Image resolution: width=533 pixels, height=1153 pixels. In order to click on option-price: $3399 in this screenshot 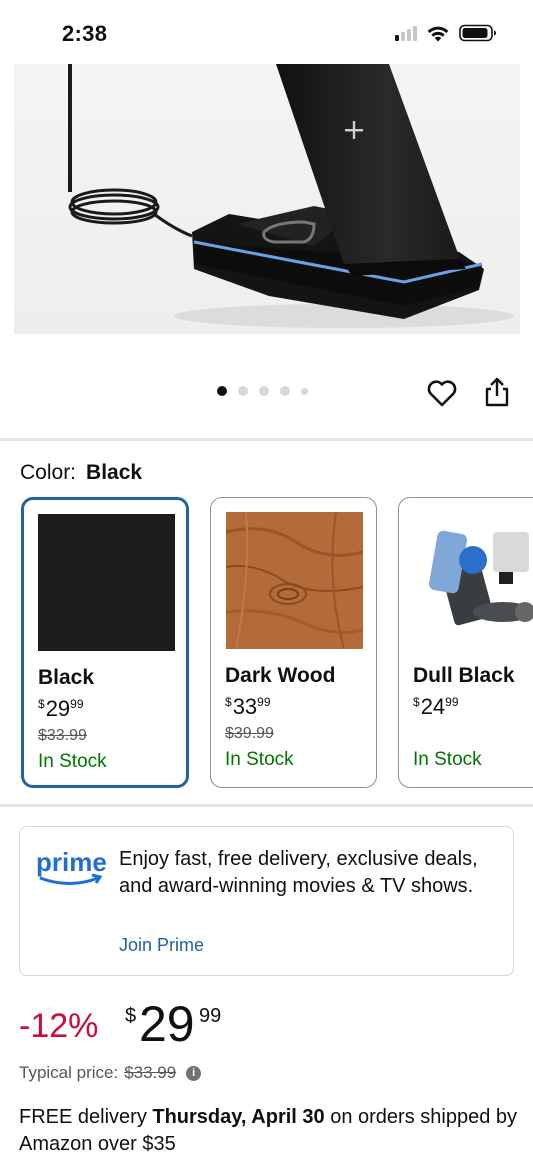, I will do `click(248, 706)`.